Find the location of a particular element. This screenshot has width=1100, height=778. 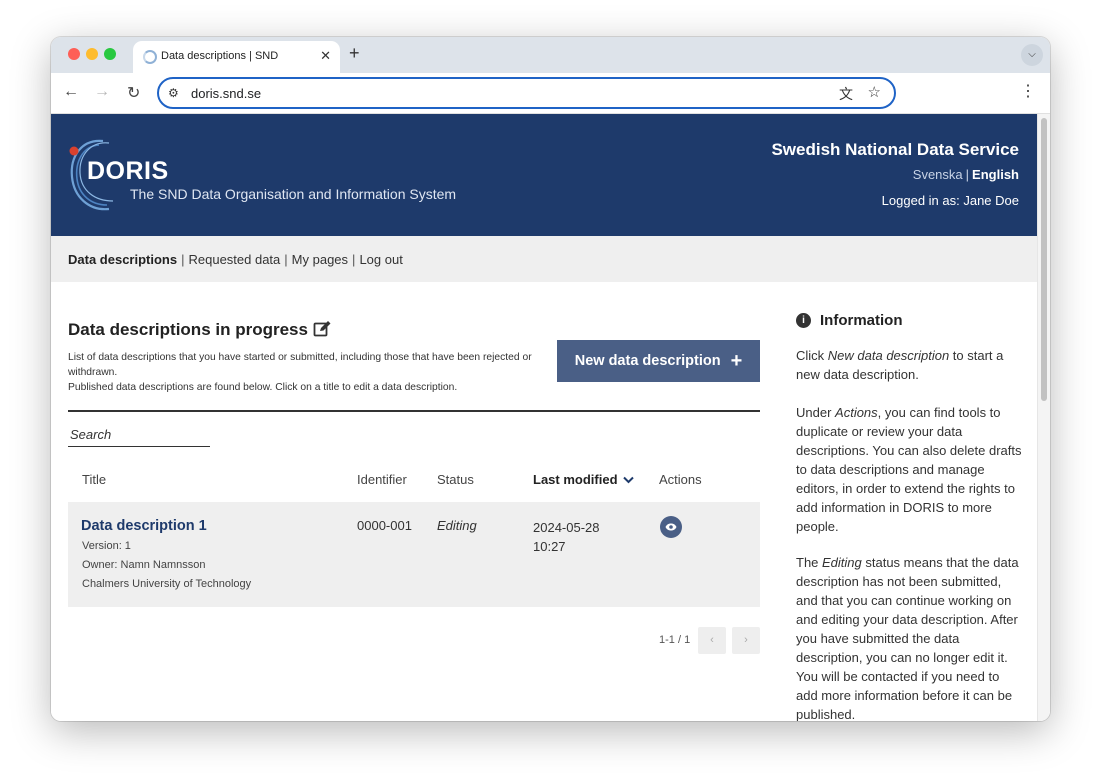

row-identifier: 0000-001 is located at coordinates (384, 525).